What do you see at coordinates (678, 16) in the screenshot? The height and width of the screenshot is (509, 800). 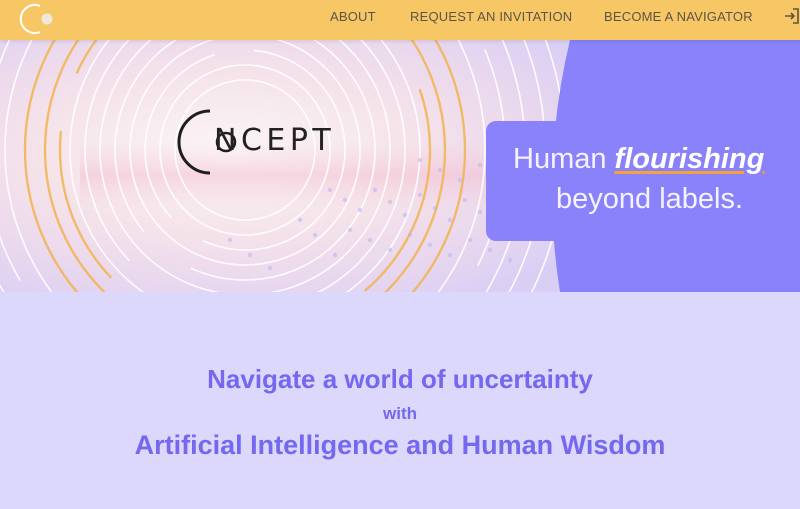 I see `nav-become-navigator-link: BECOME A NAVIGATOR` at bounding box center [678, 16].